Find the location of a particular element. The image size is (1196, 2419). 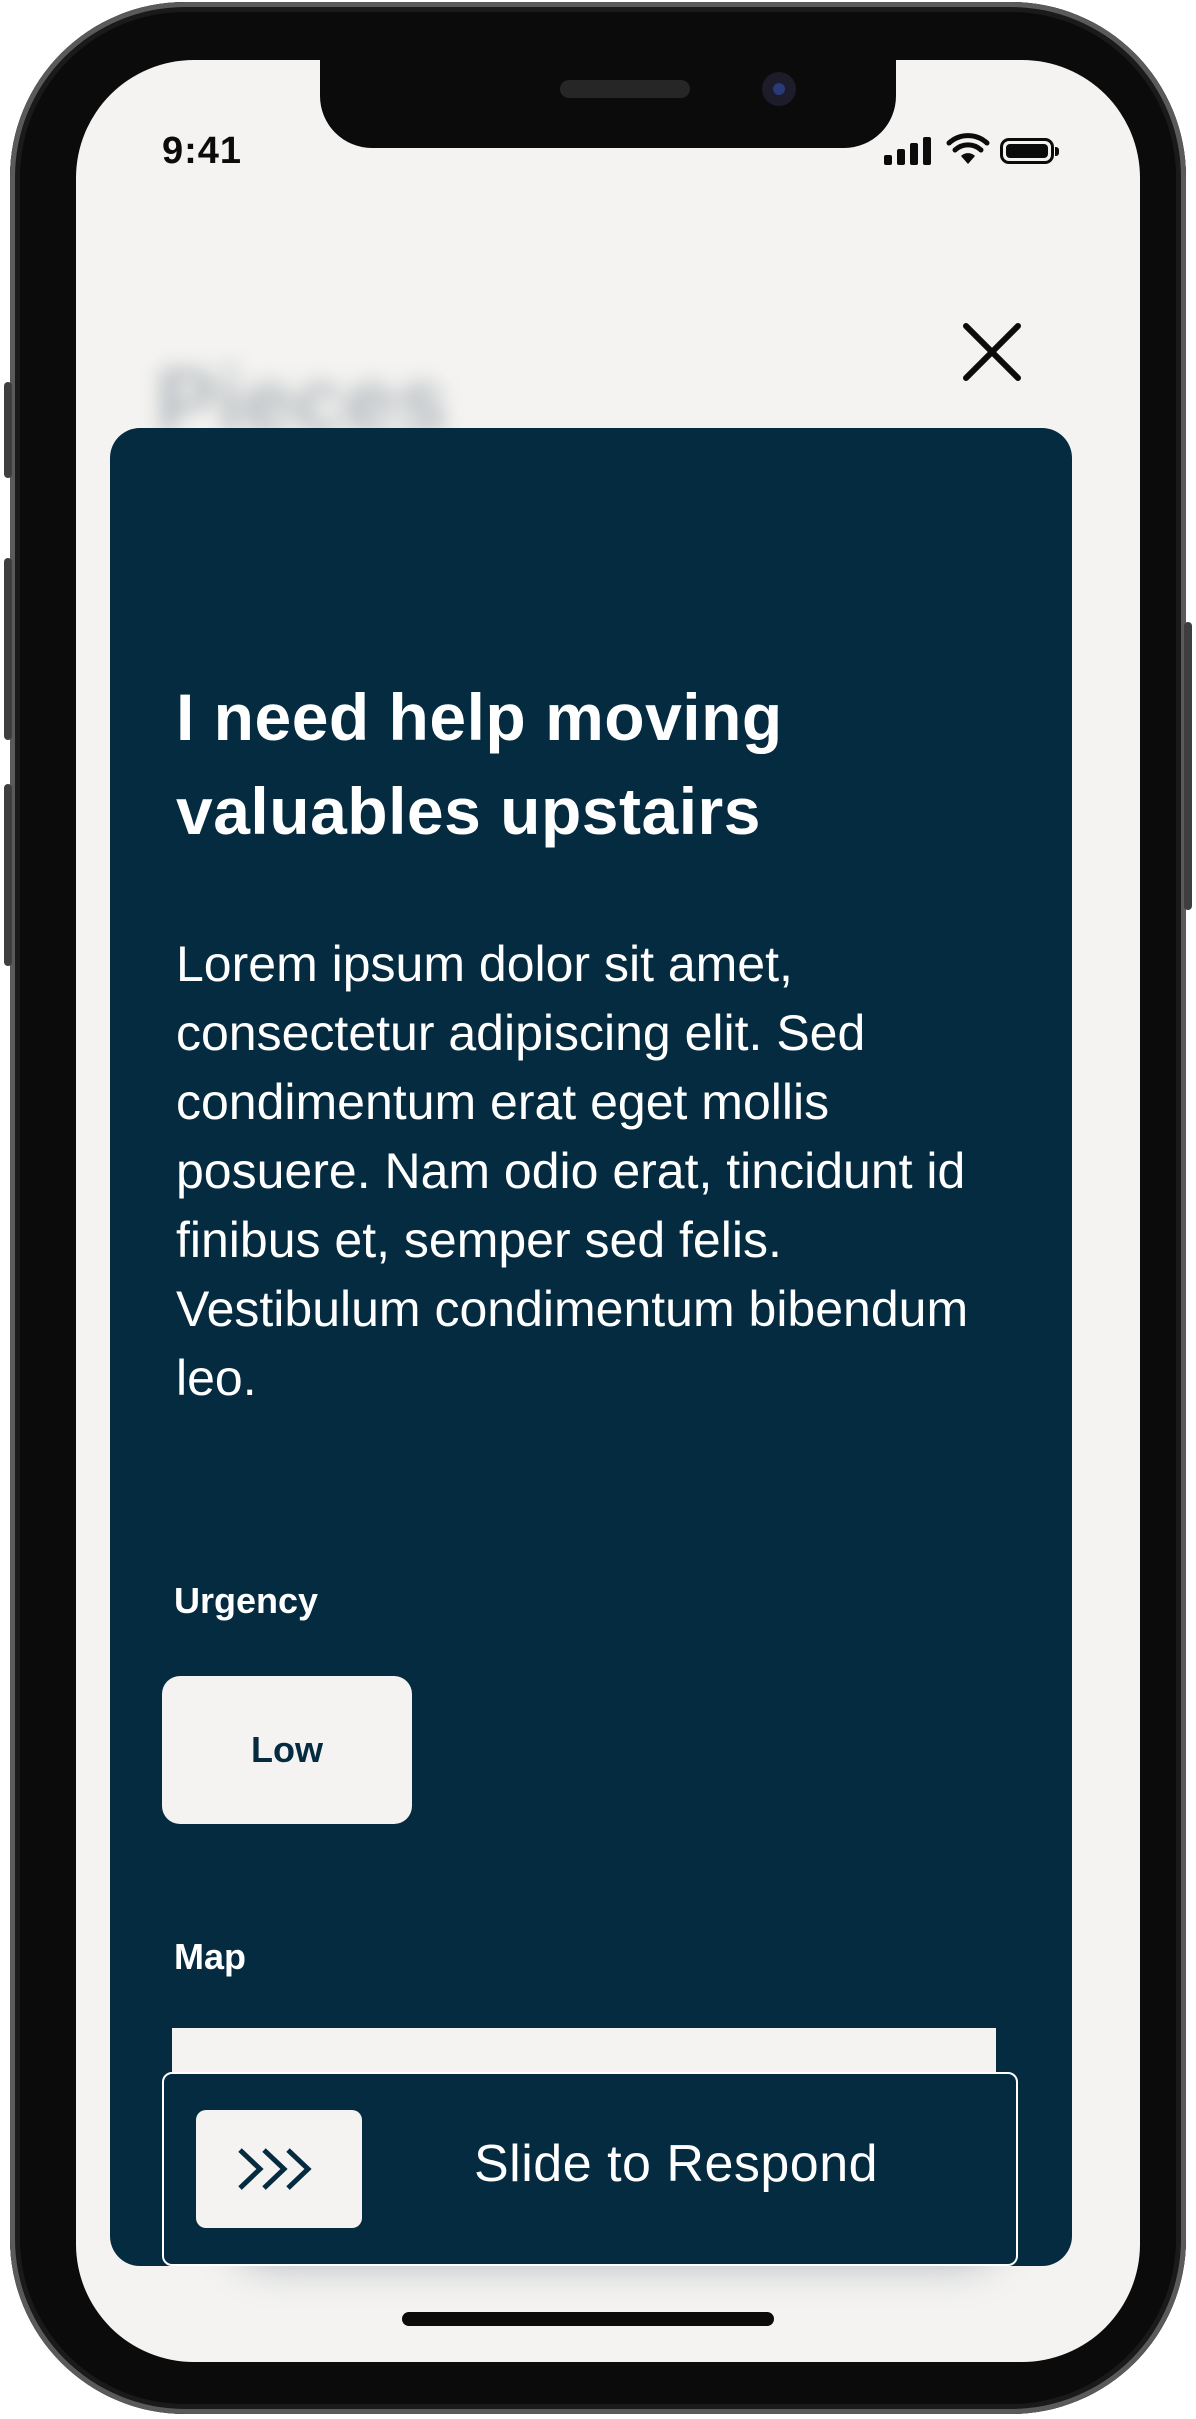

triple-chevron-right-icon is located at coordinates (275, 2169).